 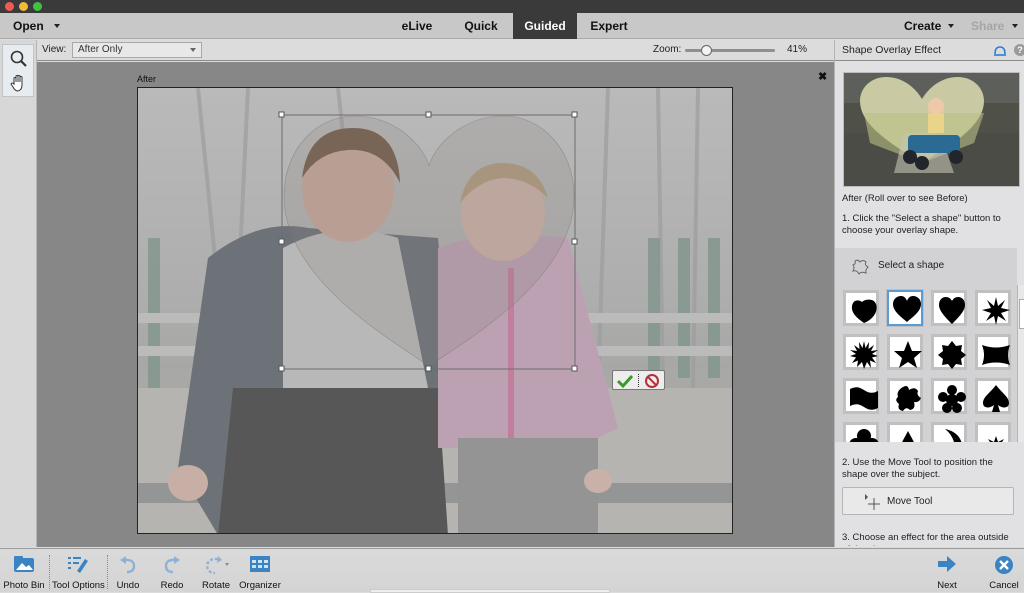 What do you see at coordinates (993, 396) in the screenshot?
I see `shape-option-spade` at bounding box center [993, 396].